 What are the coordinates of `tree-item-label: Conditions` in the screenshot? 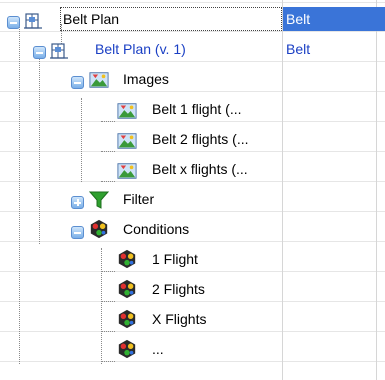 It's located at (156, 229).